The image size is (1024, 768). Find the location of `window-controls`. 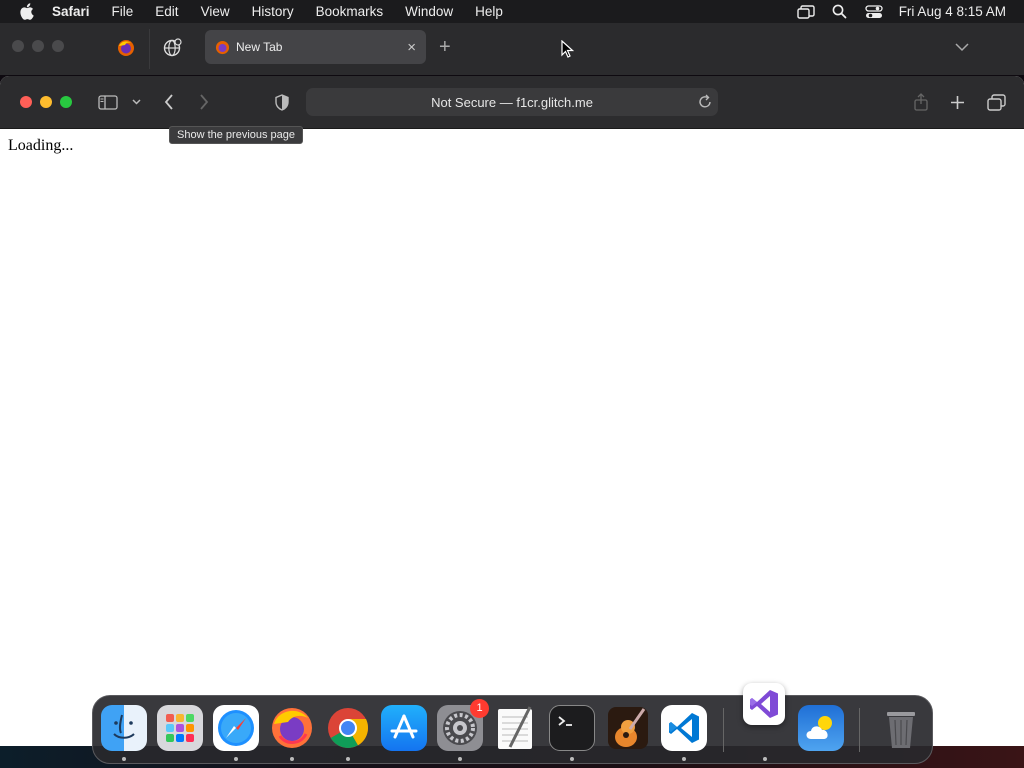

window-controls is located at coordinates (46, 102).